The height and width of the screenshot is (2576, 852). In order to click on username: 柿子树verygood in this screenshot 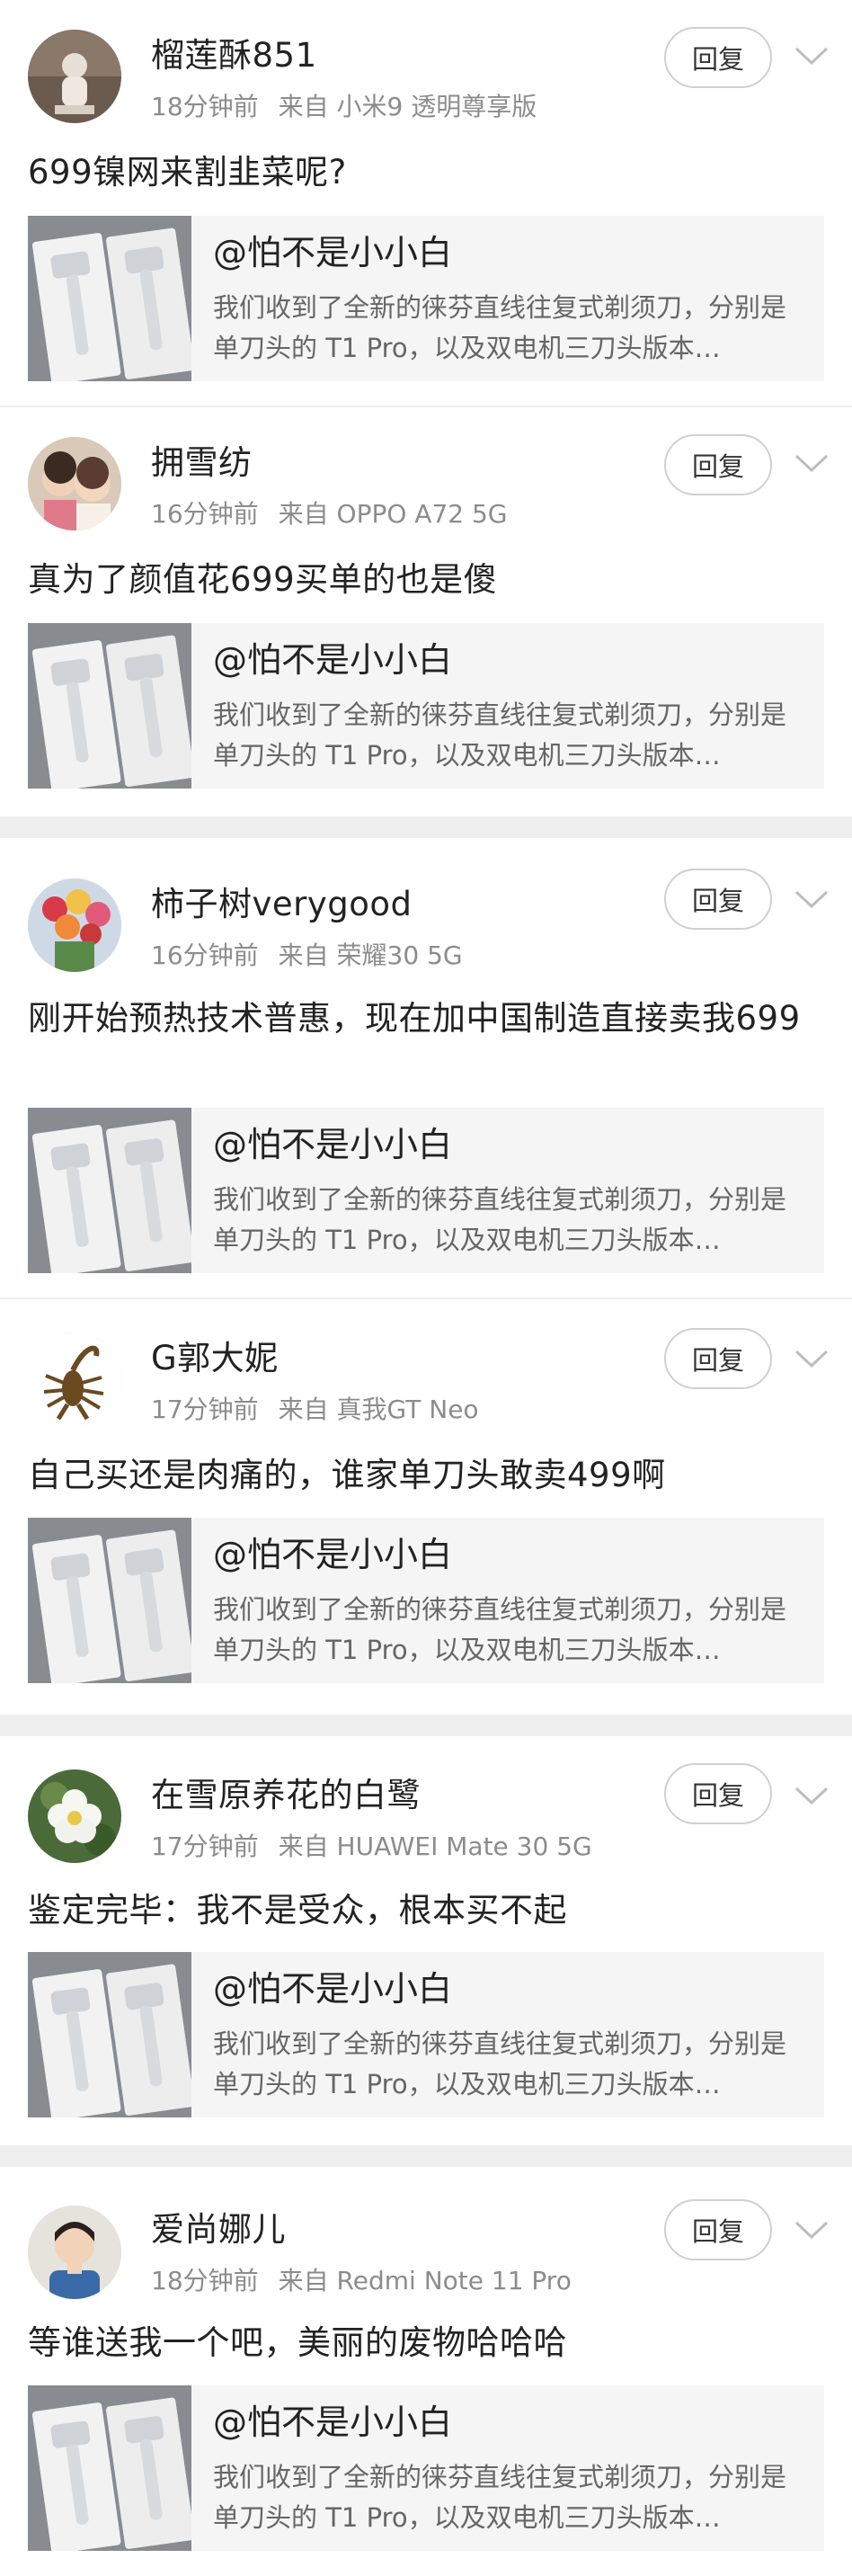, I will do `click(282, 905)`.